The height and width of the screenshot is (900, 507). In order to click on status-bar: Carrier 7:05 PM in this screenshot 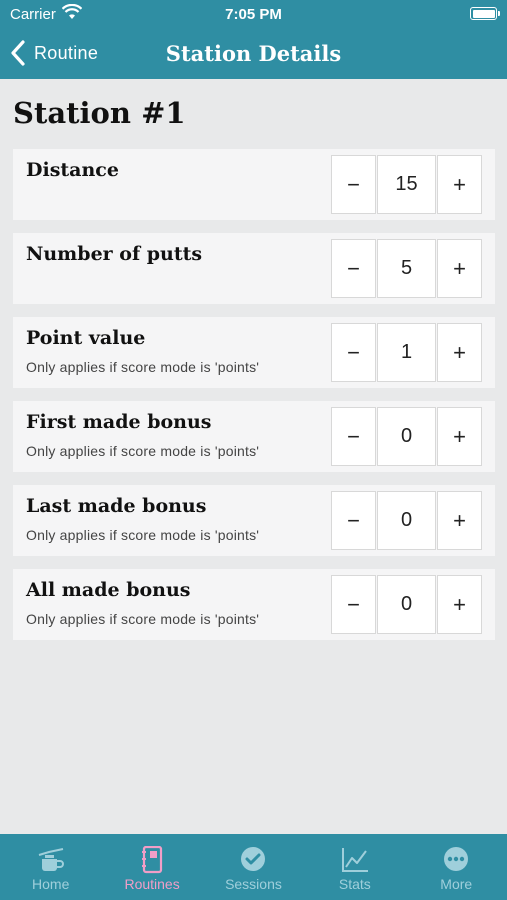, I will do `click(253, 15)`.